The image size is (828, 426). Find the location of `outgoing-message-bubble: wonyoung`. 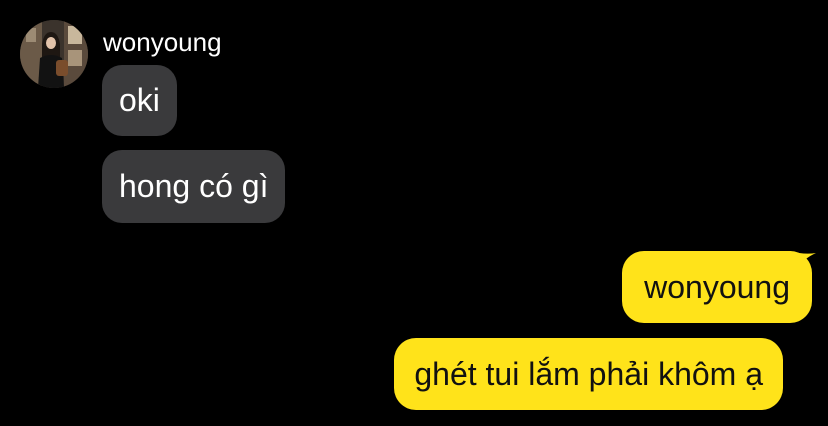

outgoing-message-bubble: wonyoung is located at coordinates (717, 287).